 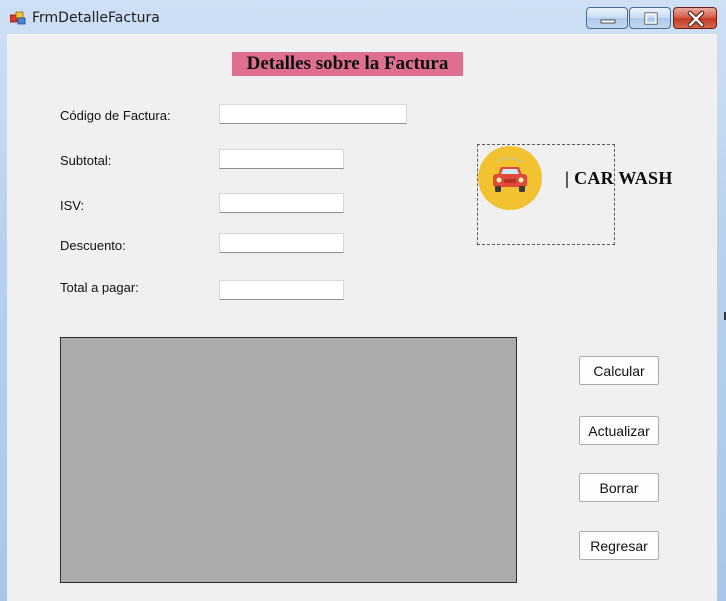 What do you see at coordinates (72, 205) in the screenshot?
I see `isv-label: ISV:` at bounding box center [72, 205].